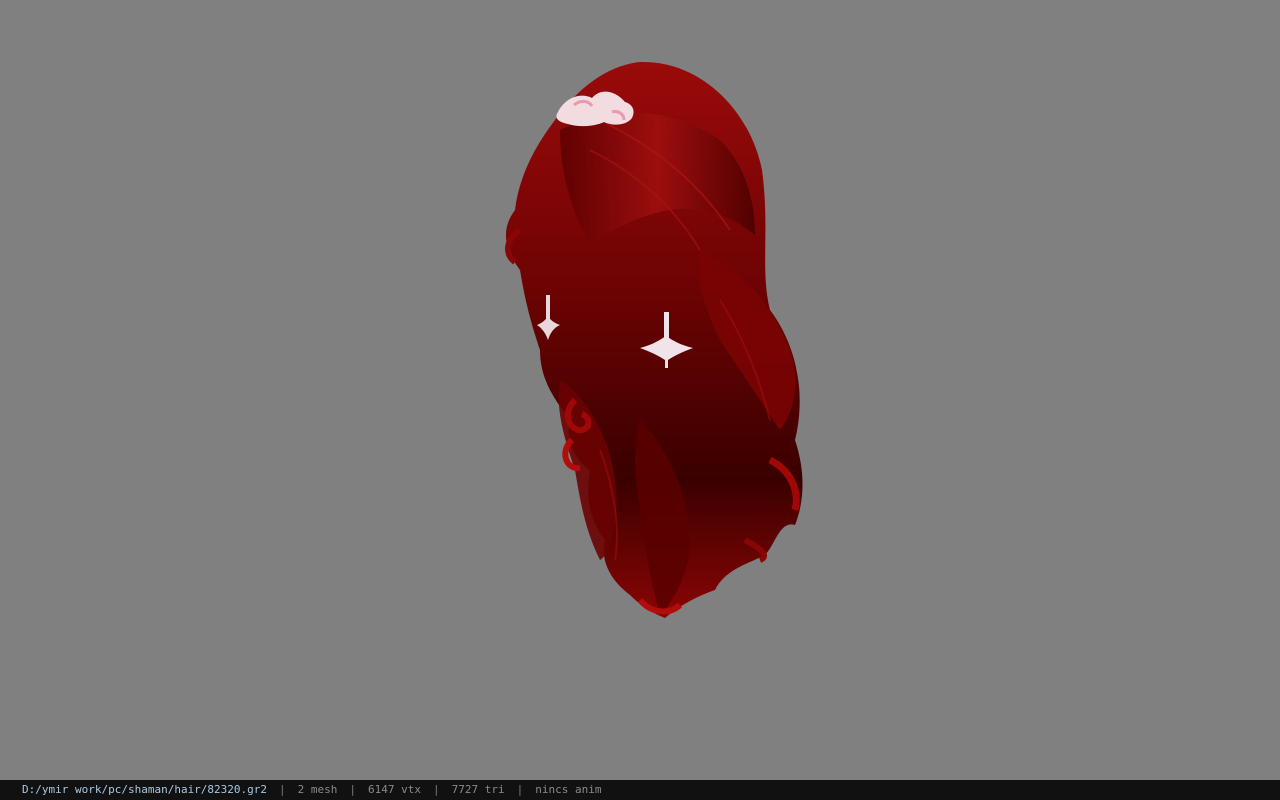 This screenshot has width=1280, height=800. Describe the element at coordinates (478, 789) in the screenshot. I see `triangle-count-label: 7727 tri` at that location.